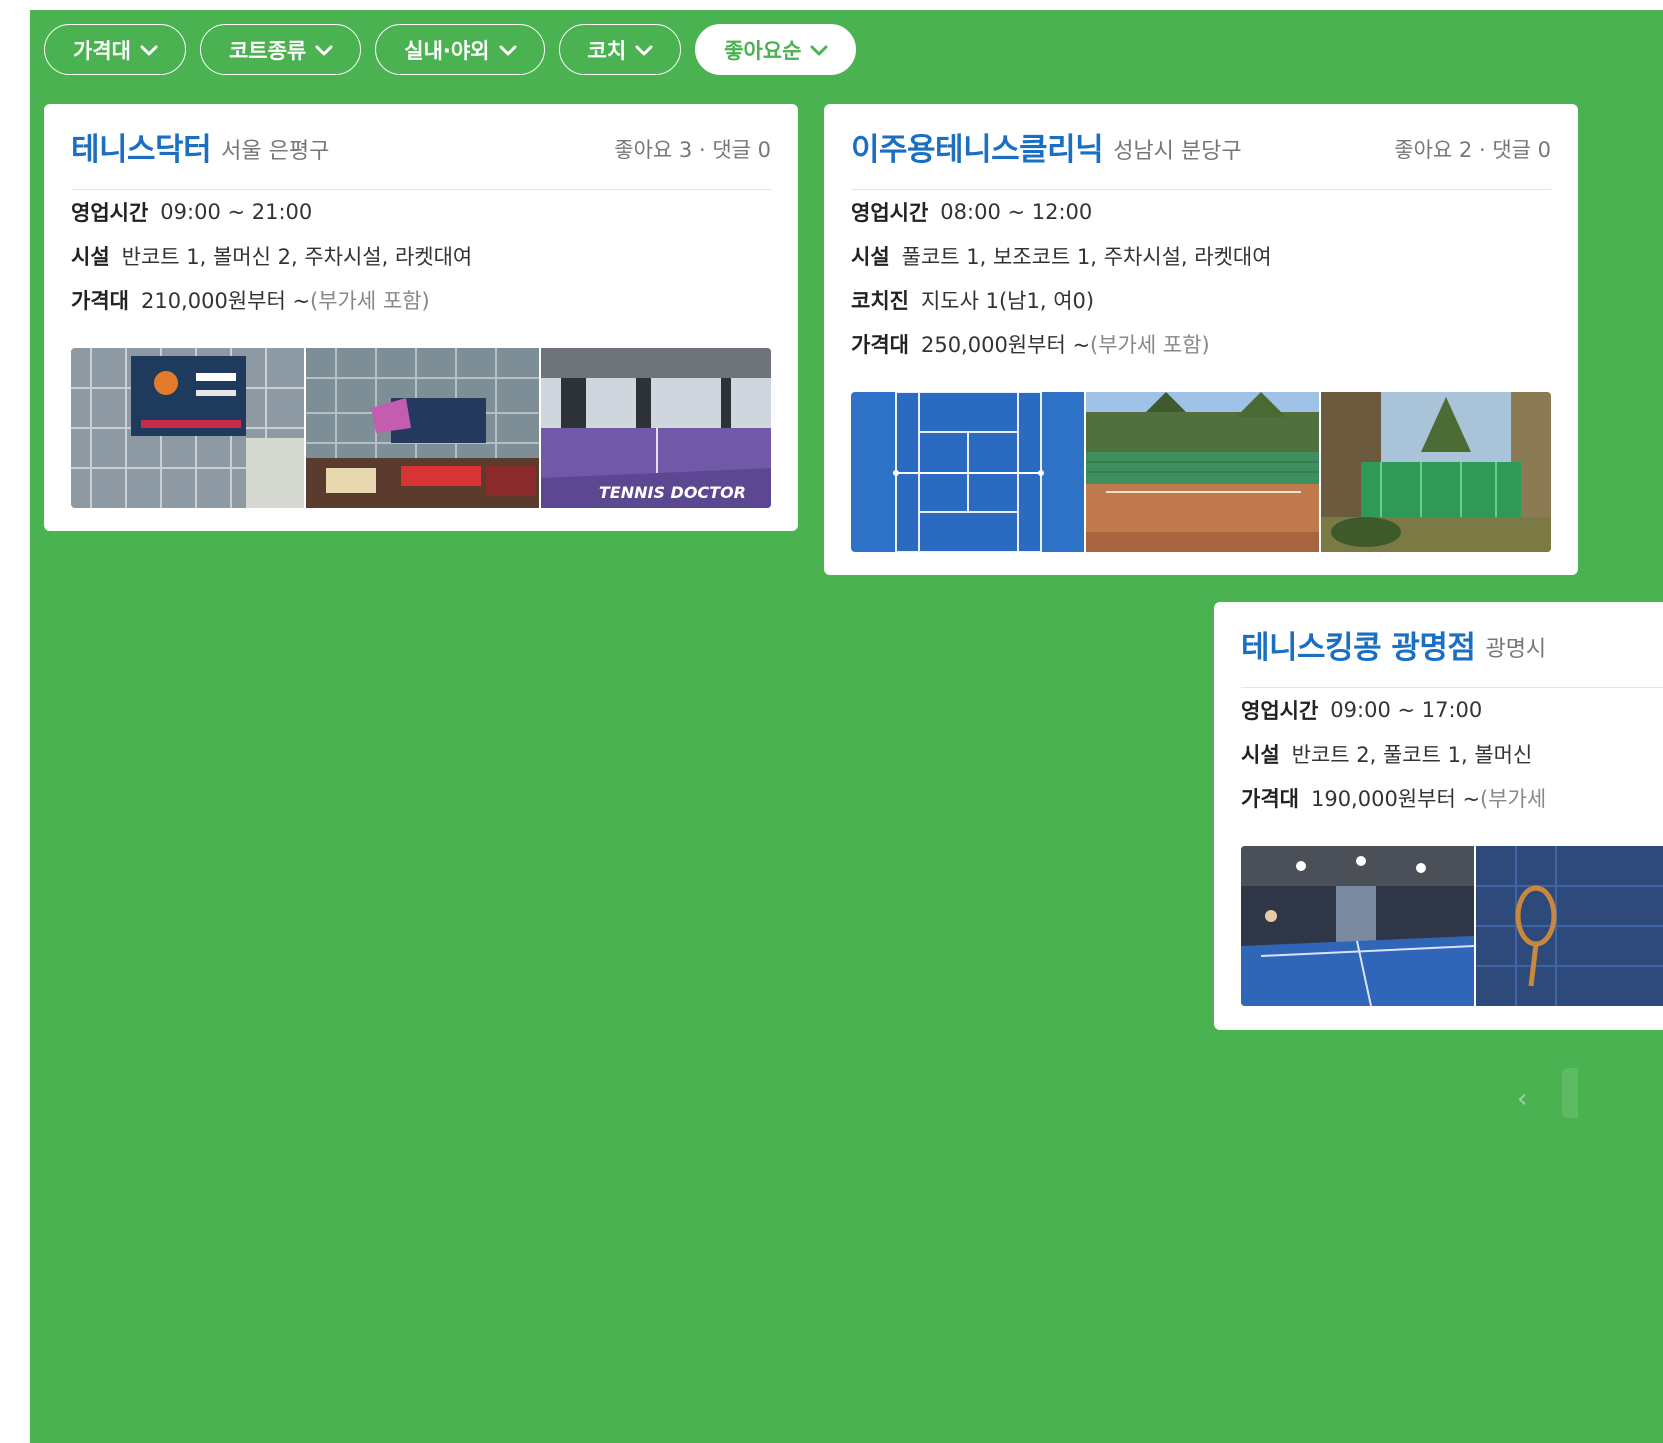  I want to click on hours-row: 영업시간 09:00 ~ 21:00, so click(421, 212).